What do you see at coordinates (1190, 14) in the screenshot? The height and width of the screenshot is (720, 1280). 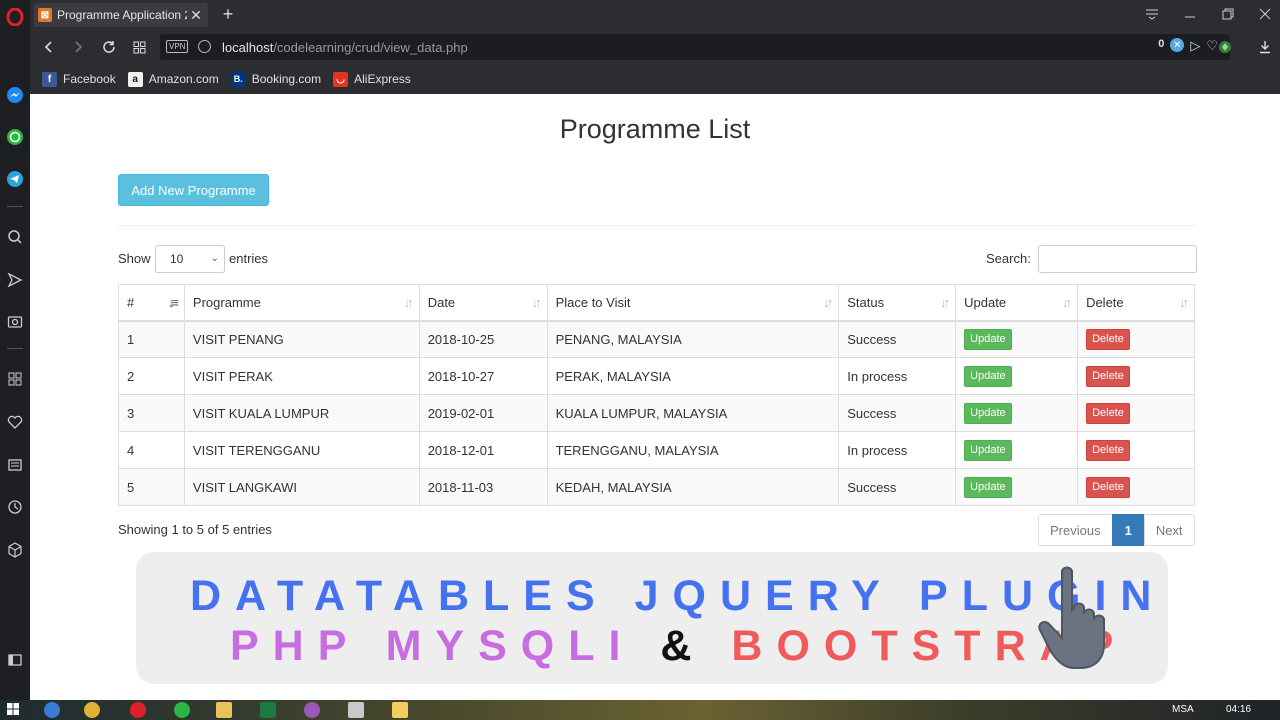 I see `minimize-icon` at bounding box center [1190, 14].